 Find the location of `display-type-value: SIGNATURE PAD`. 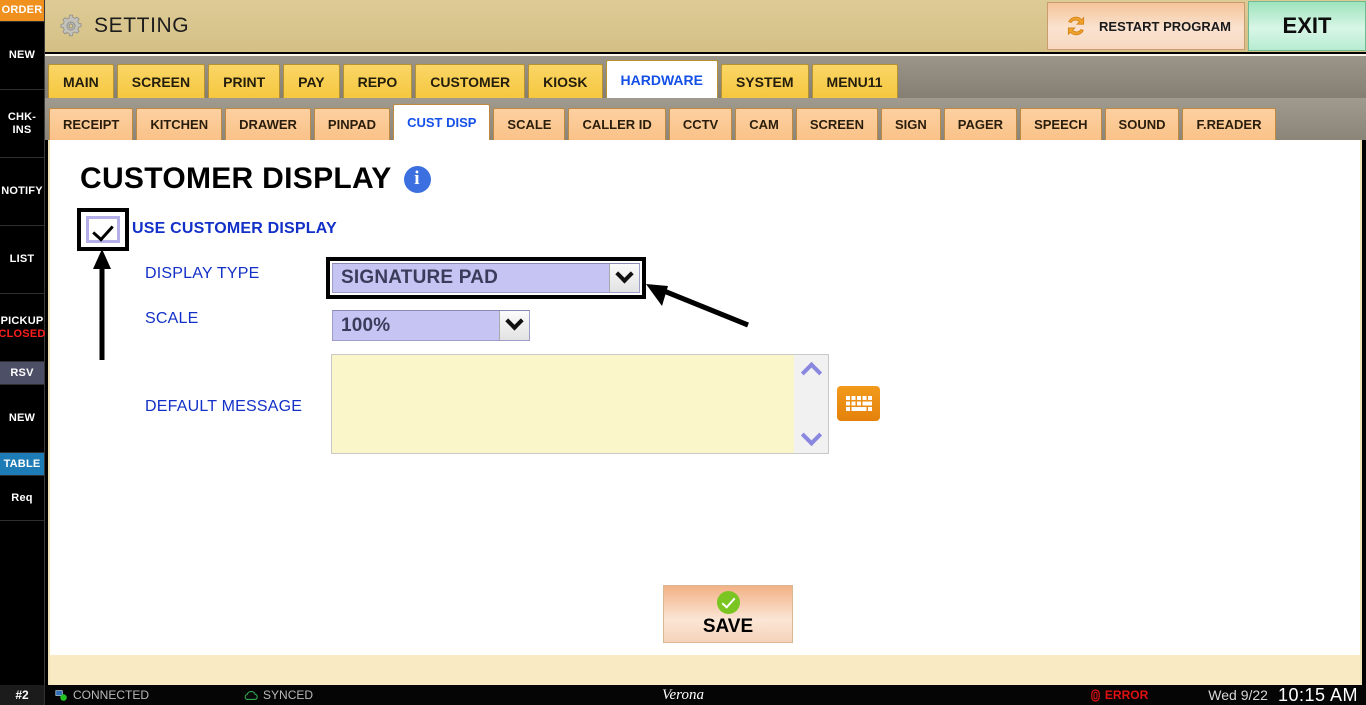

display-type-value: SIGNATURE PAD is located at coordinates (420, 277).